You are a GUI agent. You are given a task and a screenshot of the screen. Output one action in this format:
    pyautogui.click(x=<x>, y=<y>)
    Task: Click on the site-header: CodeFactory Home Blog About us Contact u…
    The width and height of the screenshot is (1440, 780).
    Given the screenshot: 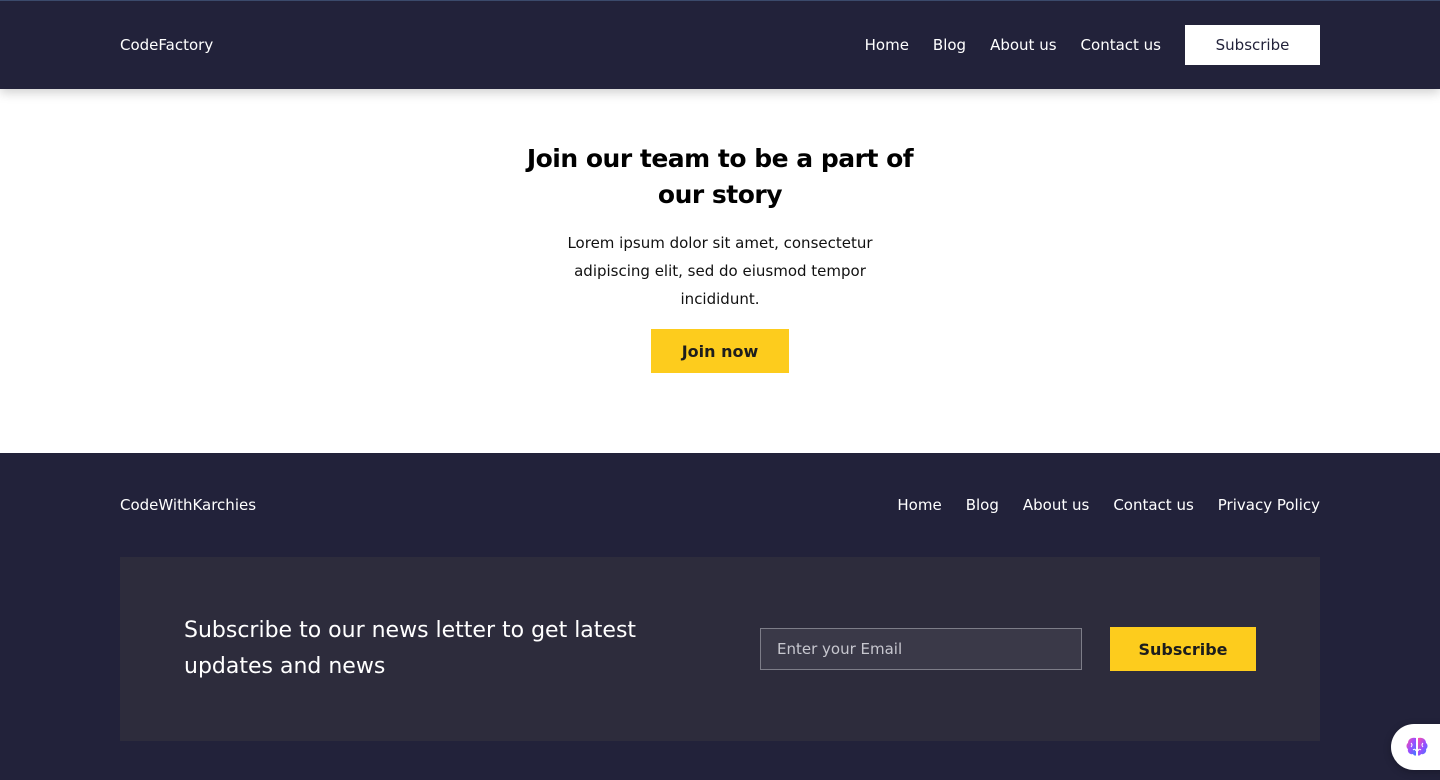 What is the action you would take?
    pyautogui.click(x=720, y=44)
    